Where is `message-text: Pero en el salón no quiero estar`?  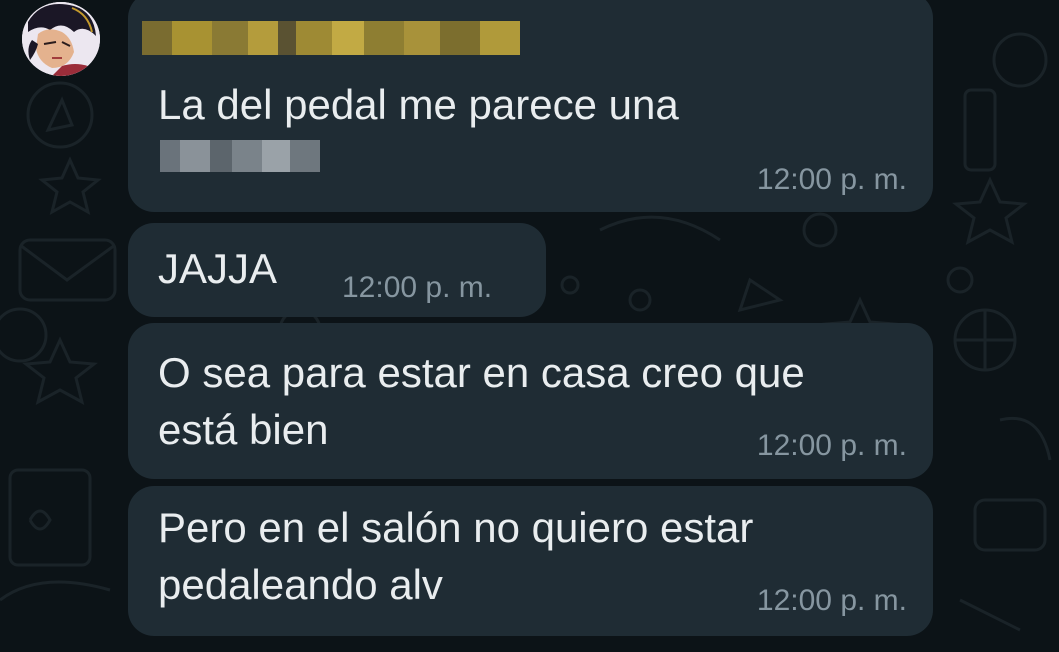 message-text: Pero en el salón no quiero estar is located at coordinates (456, 527).